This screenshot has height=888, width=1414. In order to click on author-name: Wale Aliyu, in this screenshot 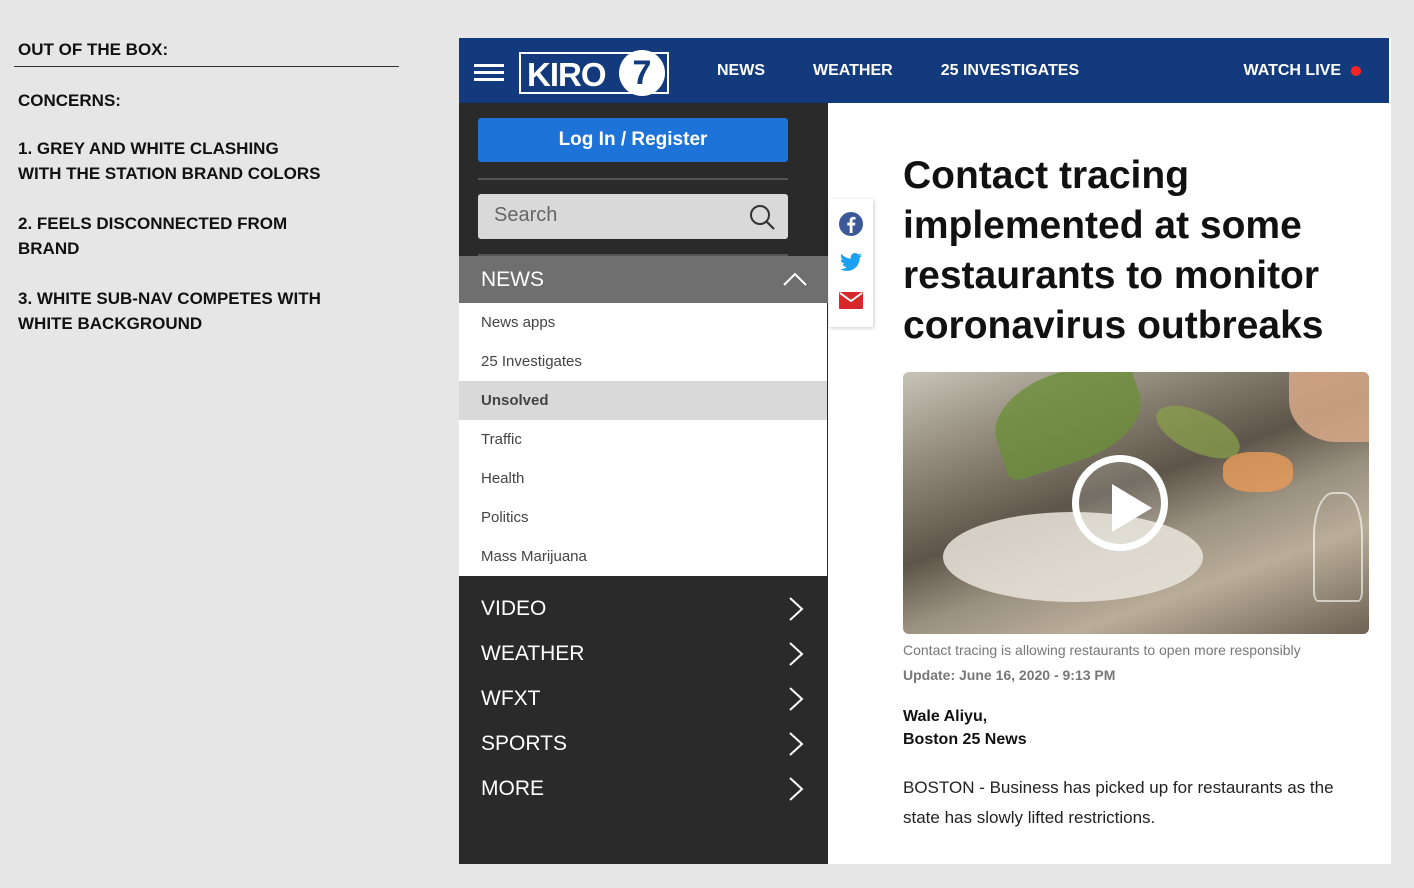, I will do `click(945, 716)`.